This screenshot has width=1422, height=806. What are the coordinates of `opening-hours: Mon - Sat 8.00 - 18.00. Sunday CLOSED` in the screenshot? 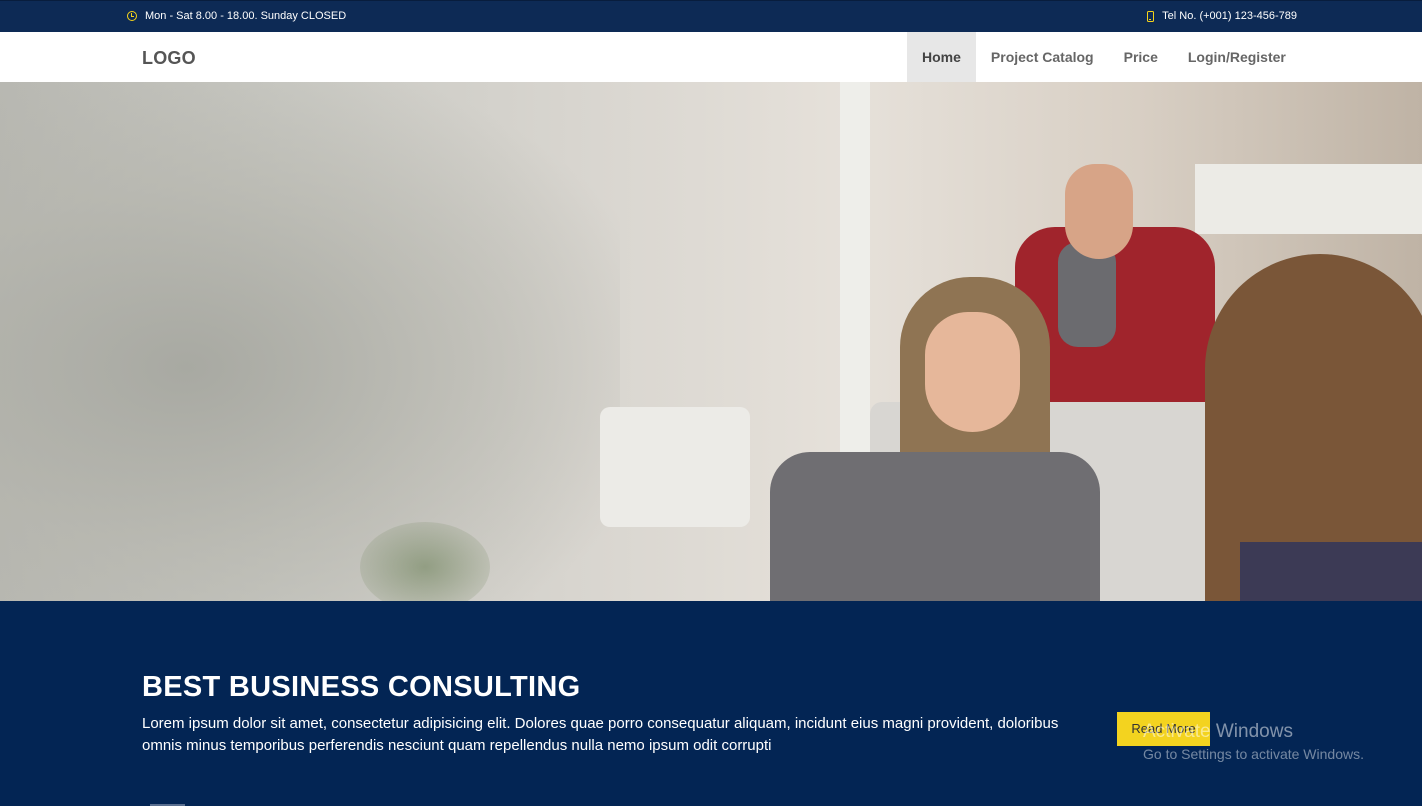 It's located at (236, 16).